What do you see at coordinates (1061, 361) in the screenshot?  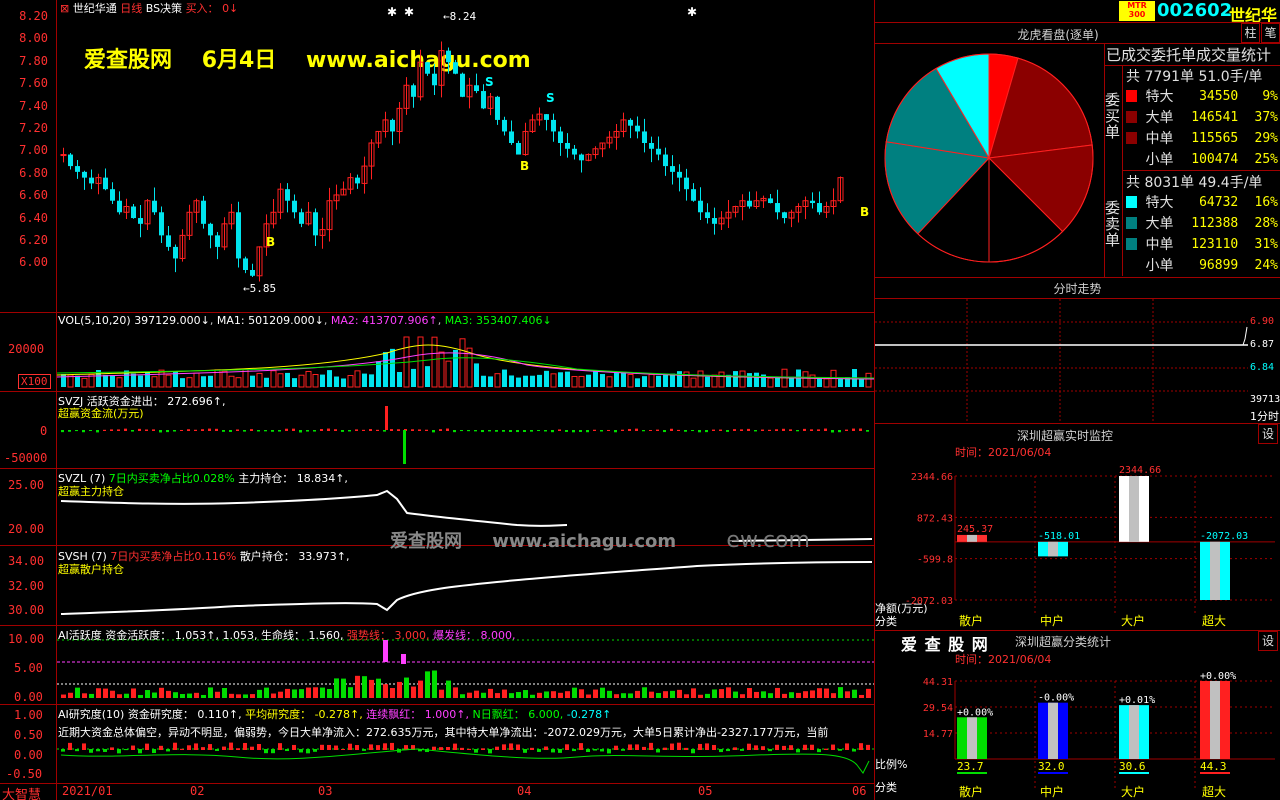 I see `intraday-chart` at bounding box center [1061, 361].